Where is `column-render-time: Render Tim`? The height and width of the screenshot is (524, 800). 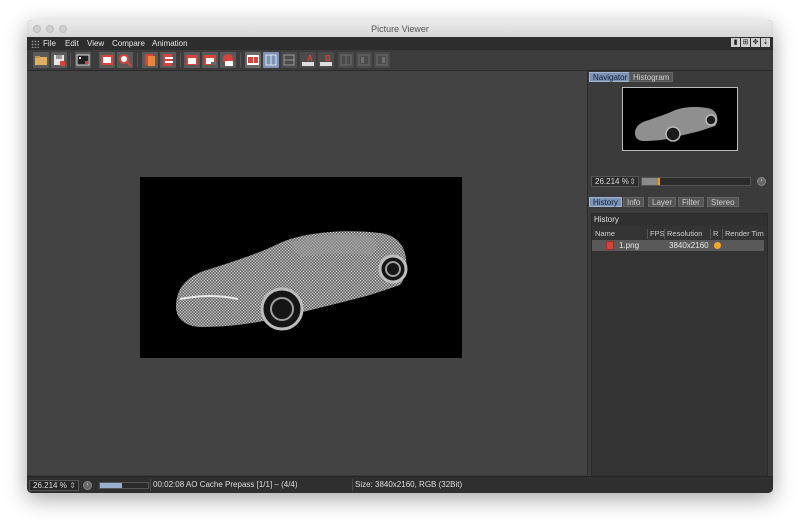
column-render-time: Render Tim is located at coordinates (744, 234).